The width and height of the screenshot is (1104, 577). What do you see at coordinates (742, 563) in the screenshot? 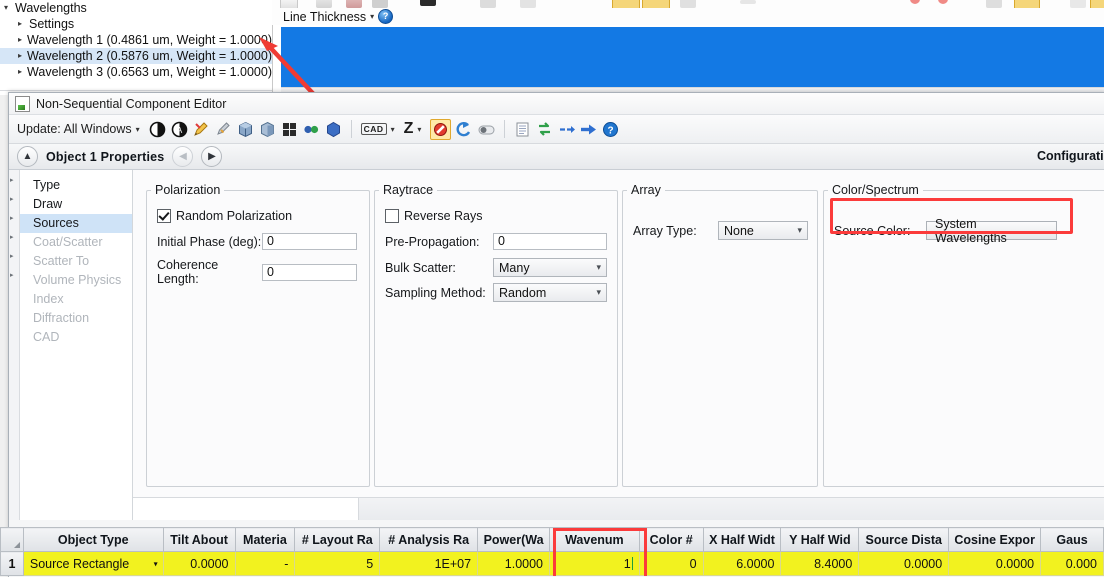
I see `cell-x-half-width: 6.0000` at bounding box center [742, 563].